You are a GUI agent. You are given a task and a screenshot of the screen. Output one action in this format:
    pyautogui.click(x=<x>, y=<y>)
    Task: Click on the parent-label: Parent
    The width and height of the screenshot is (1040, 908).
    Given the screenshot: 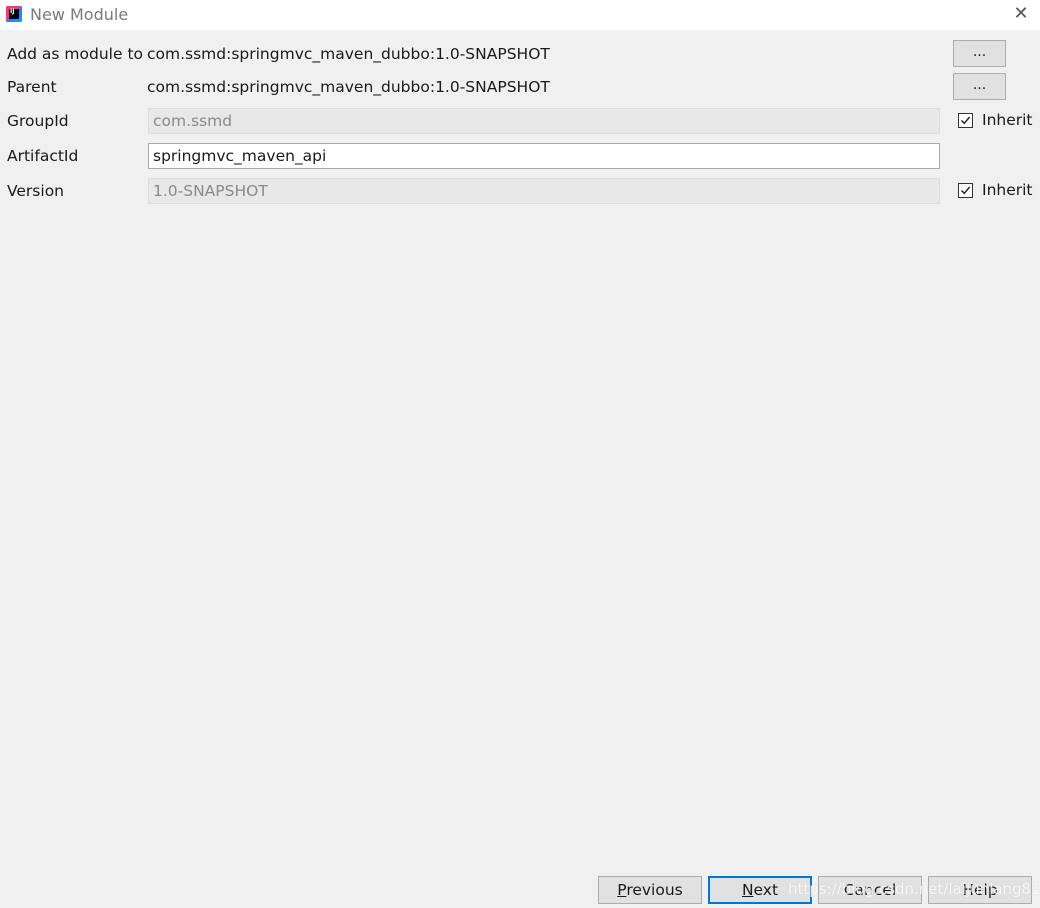 What is the action you would take?
    pyautogui.click(x=32, y=87)
    